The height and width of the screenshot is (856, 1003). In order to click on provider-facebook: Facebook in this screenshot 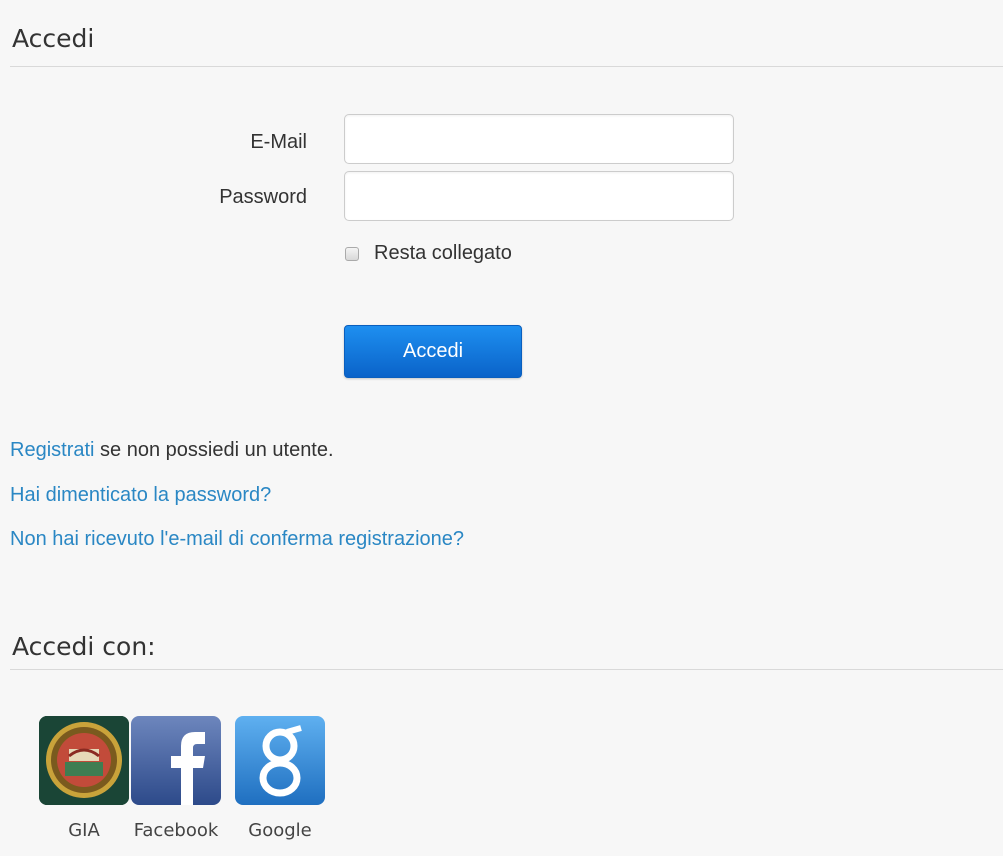, I will do `click(176, 778)`.